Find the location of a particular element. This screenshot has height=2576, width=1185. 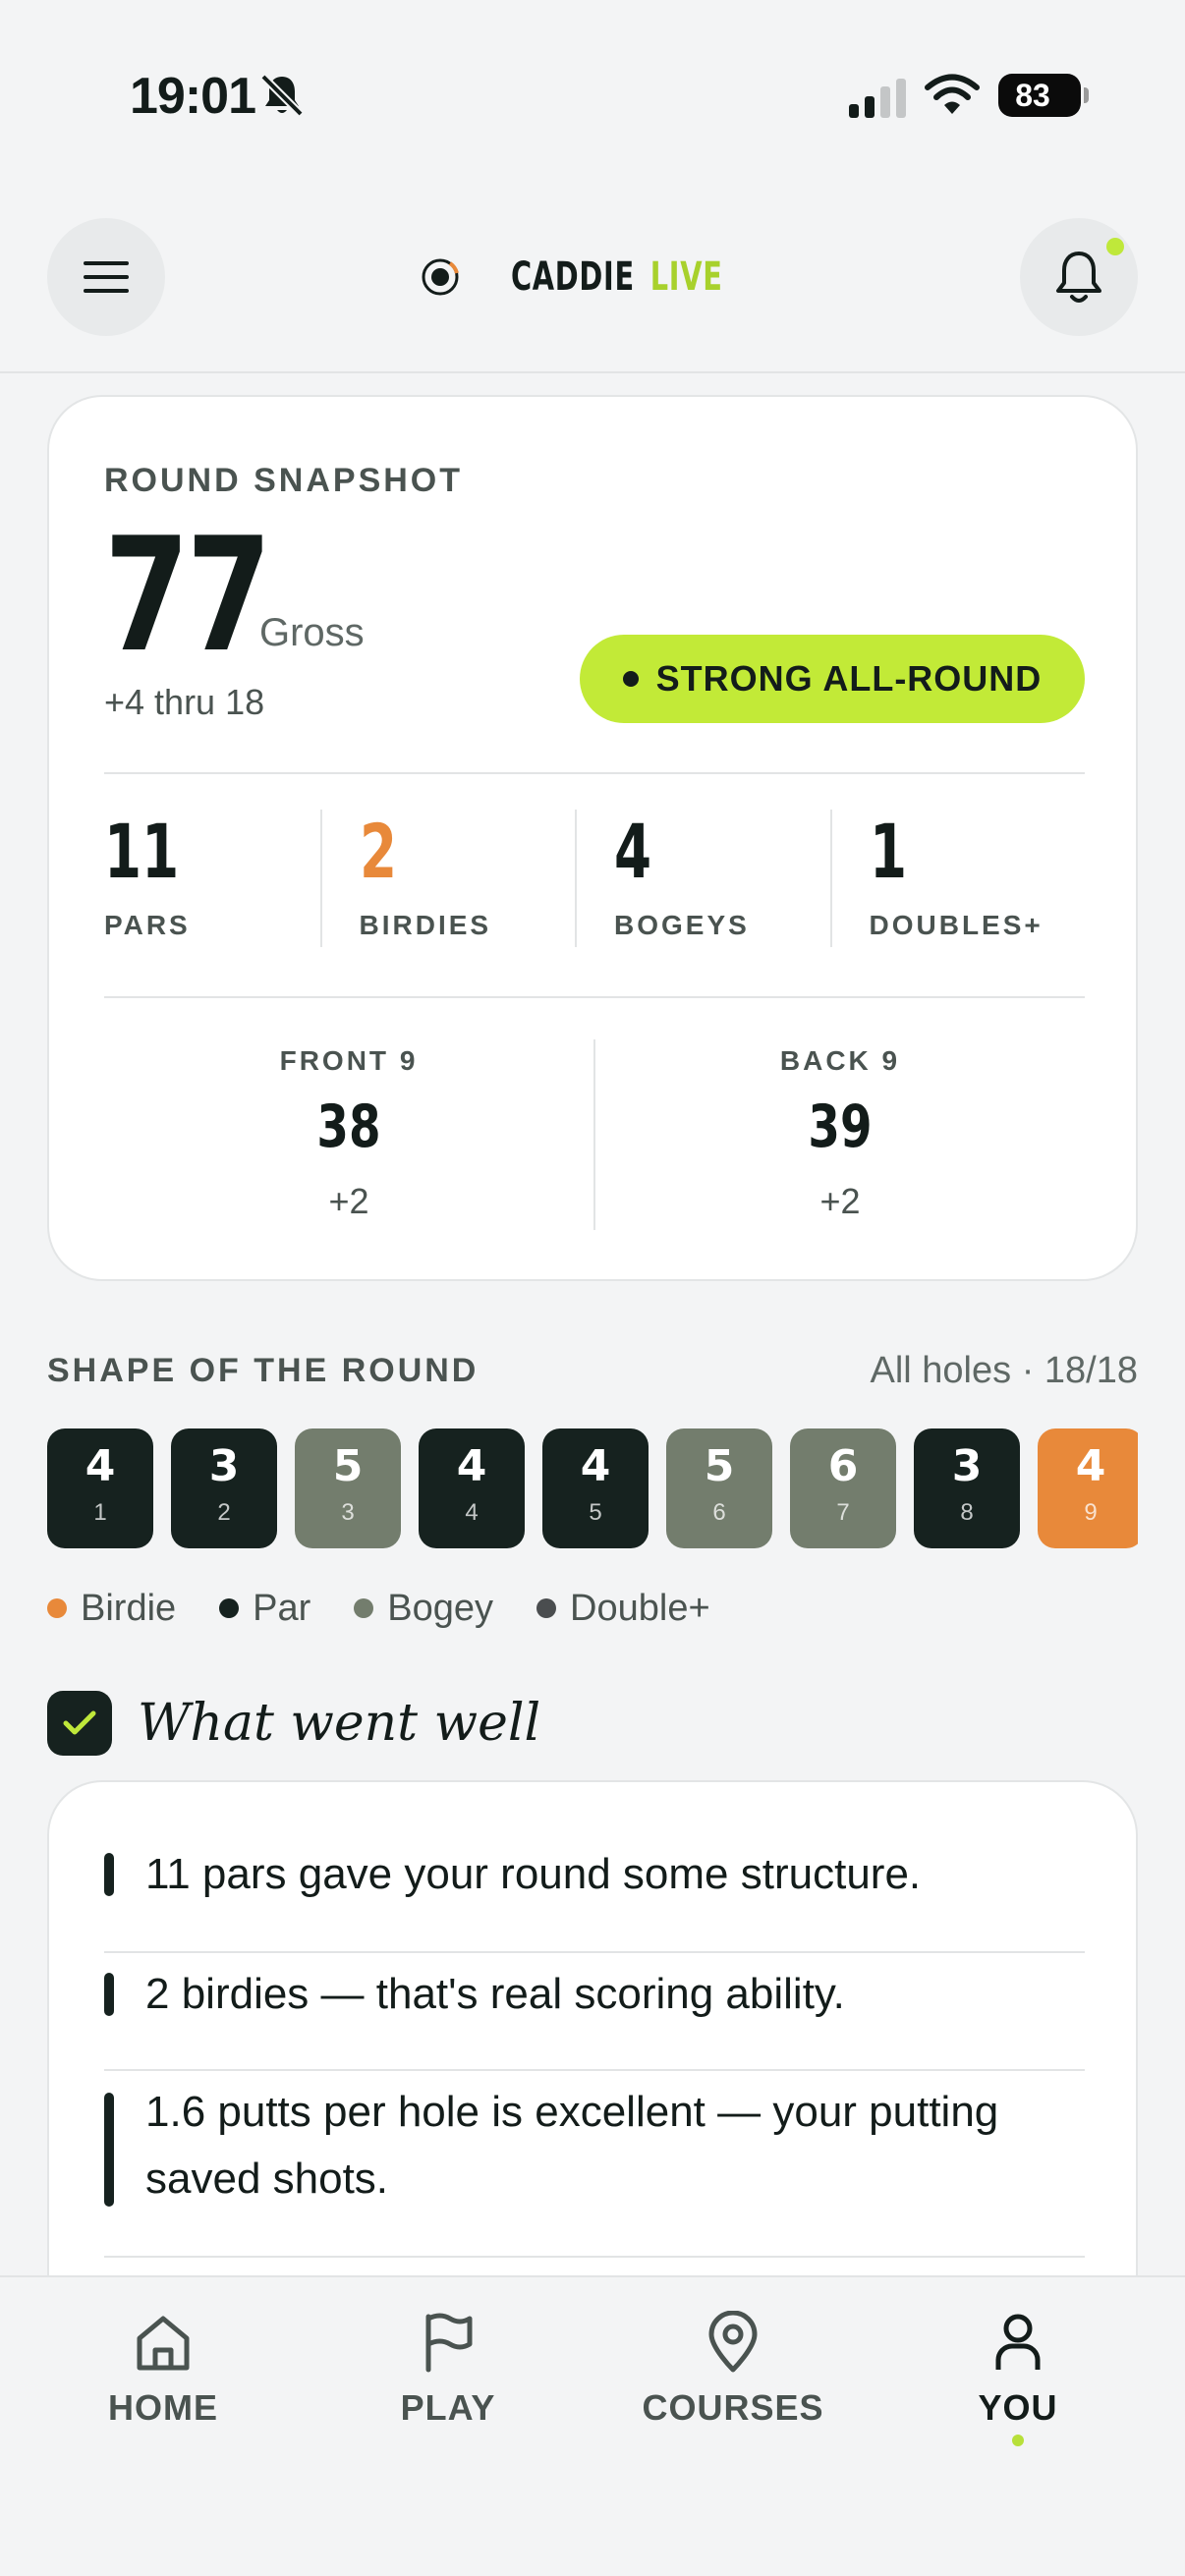

score-breakdown: 11 PARS 2 BIRDIES 4 BOGEYS 1 DOUBLES+ is located at coordinates (594, 878).